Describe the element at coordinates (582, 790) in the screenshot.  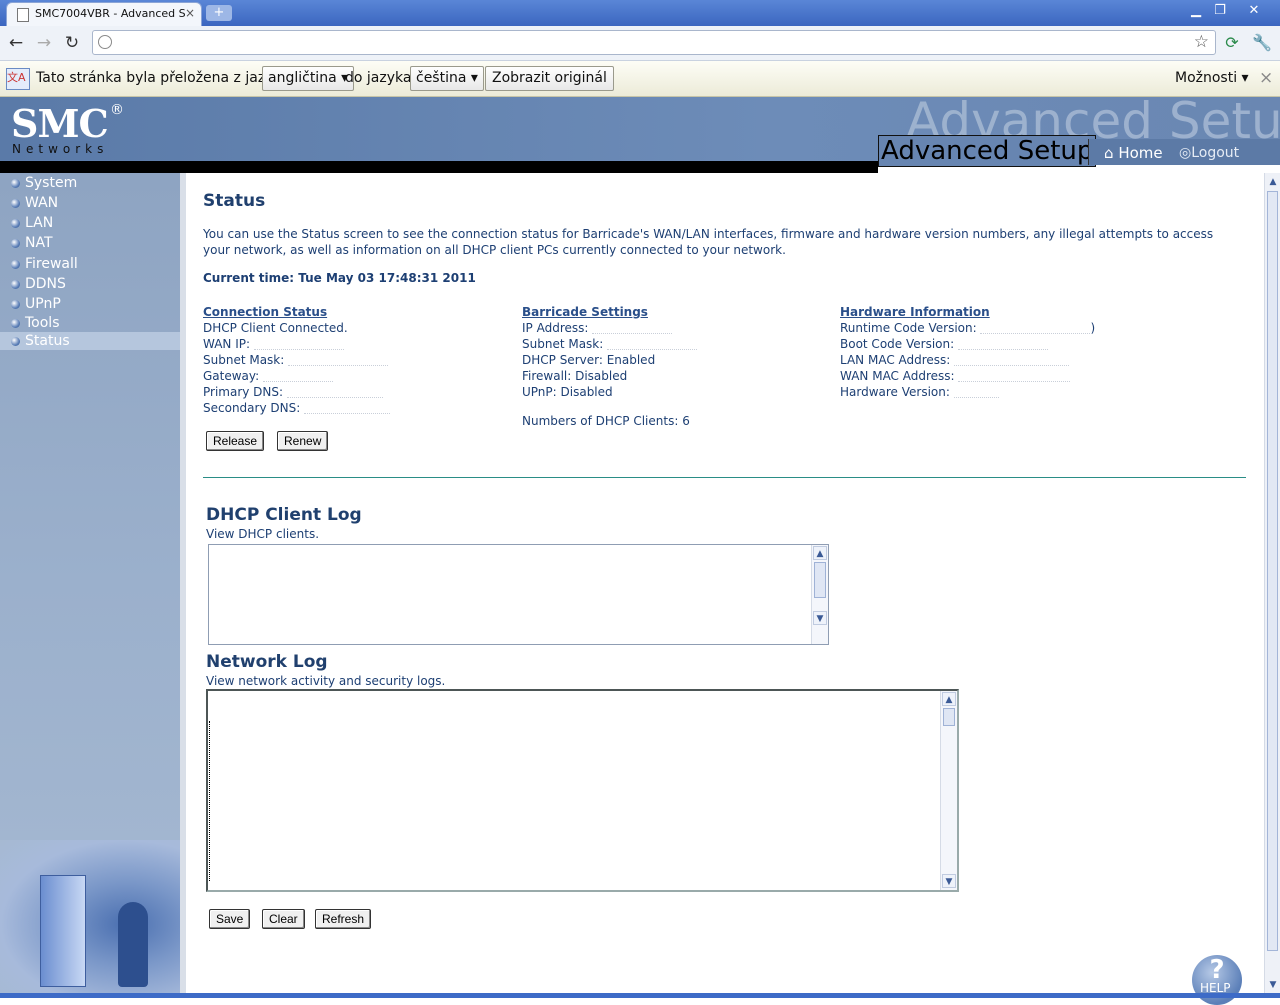
I see `network-log-textarea: ▲ ▼` at that location.